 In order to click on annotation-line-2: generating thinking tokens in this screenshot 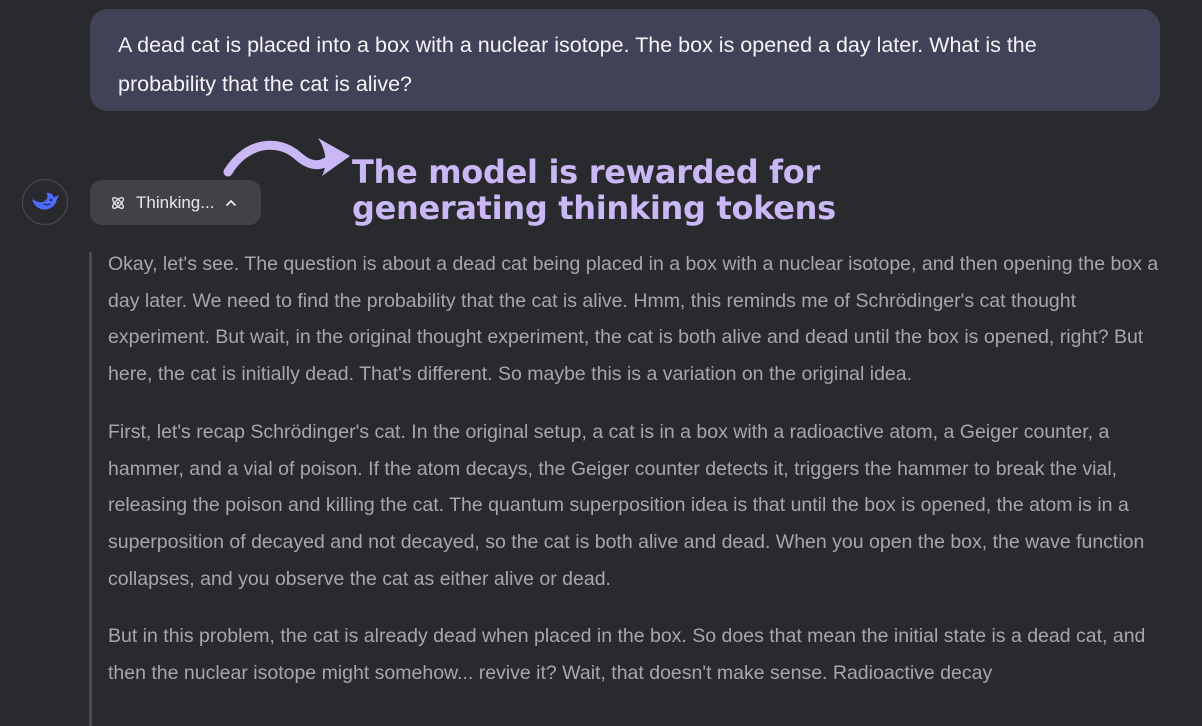, I will do `click(594, 208)`.